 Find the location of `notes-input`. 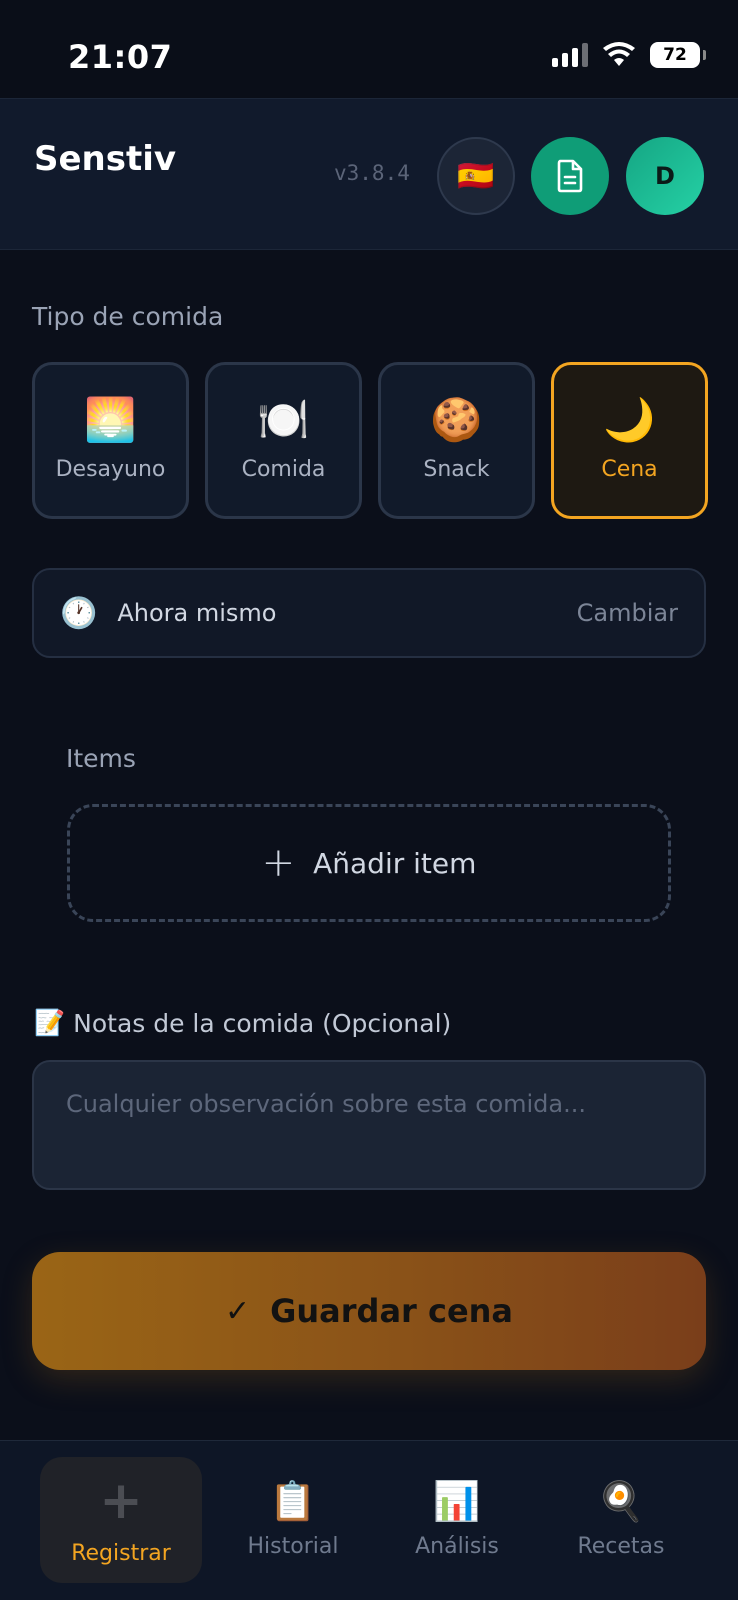

notes-input is located at coordinates (369, 1125).